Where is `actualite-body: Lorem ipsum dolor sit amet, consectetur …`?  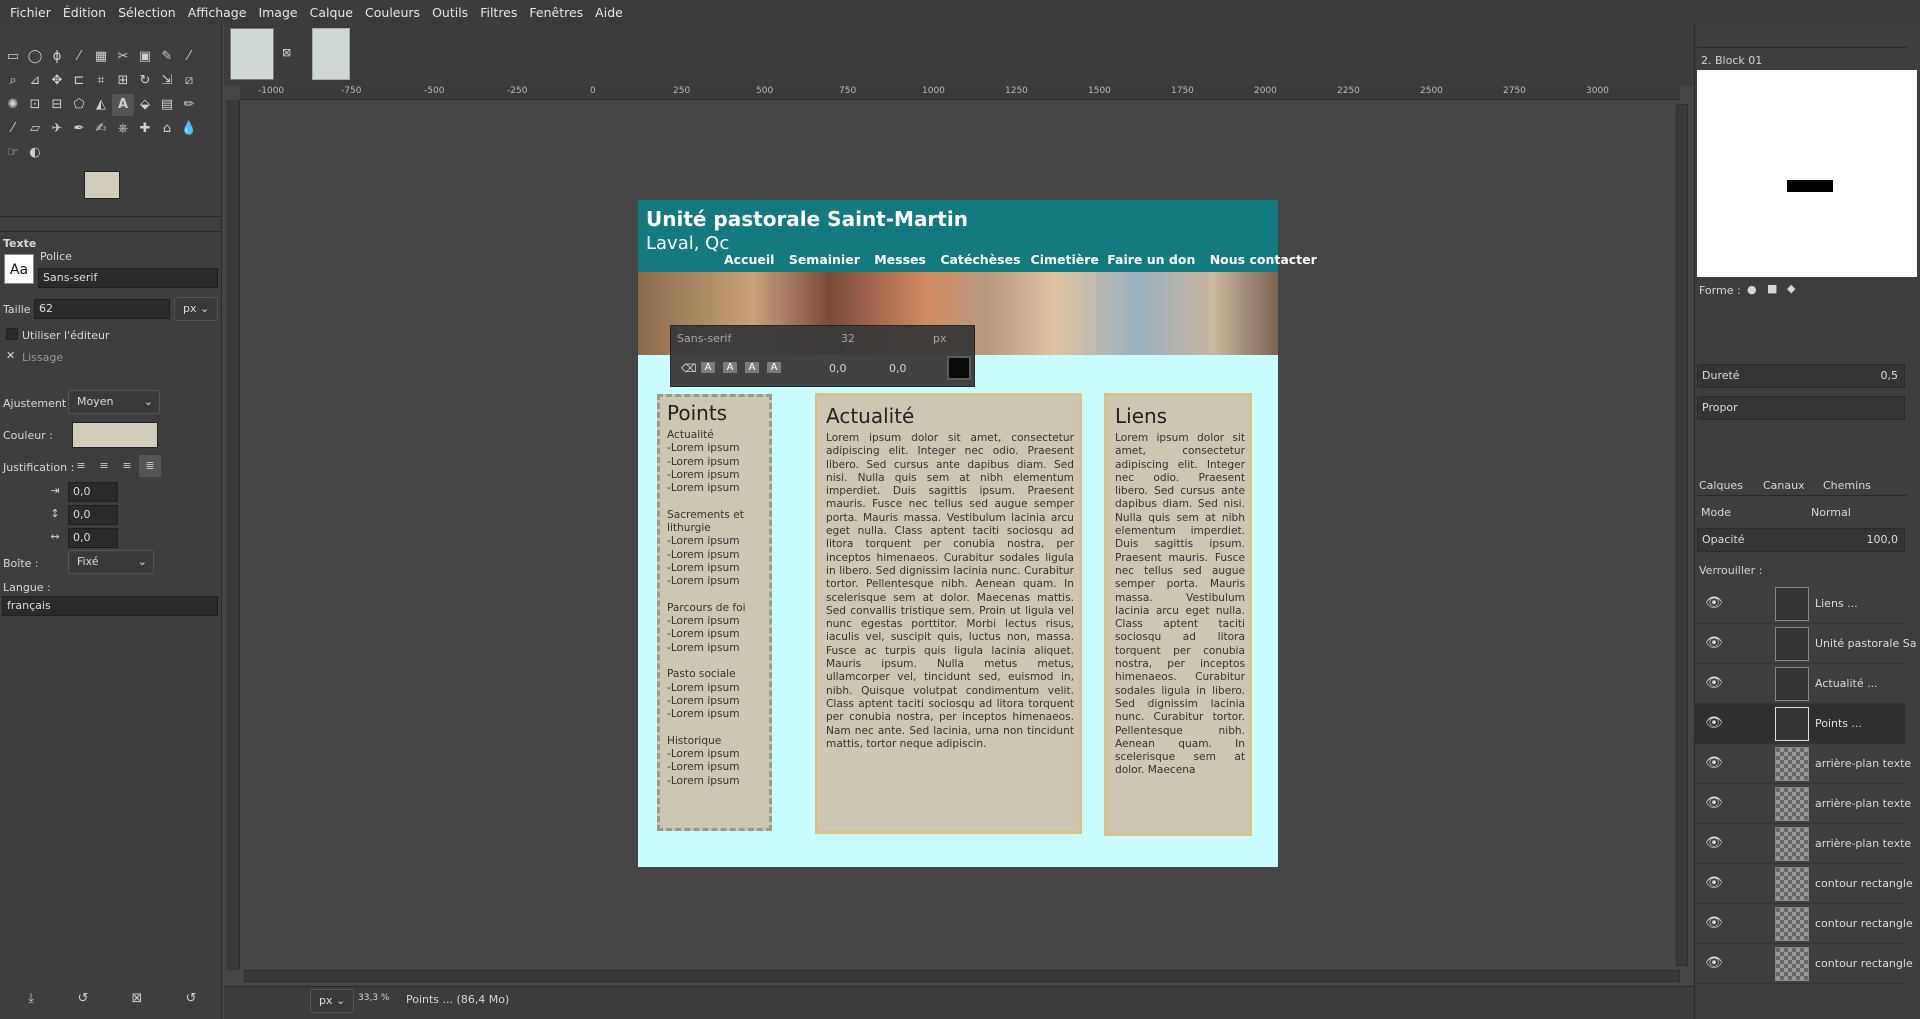 actualite-body: Lorem ipsum dolor sit amet, consectetur … is located at coordinates (950, 591).